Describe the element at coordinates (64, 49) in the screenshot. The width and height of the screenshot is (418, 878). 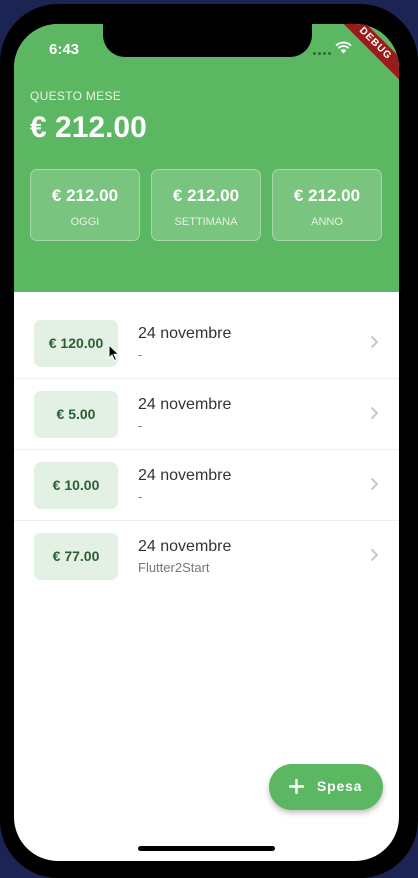
I see `status-time: 6:43` at that location.